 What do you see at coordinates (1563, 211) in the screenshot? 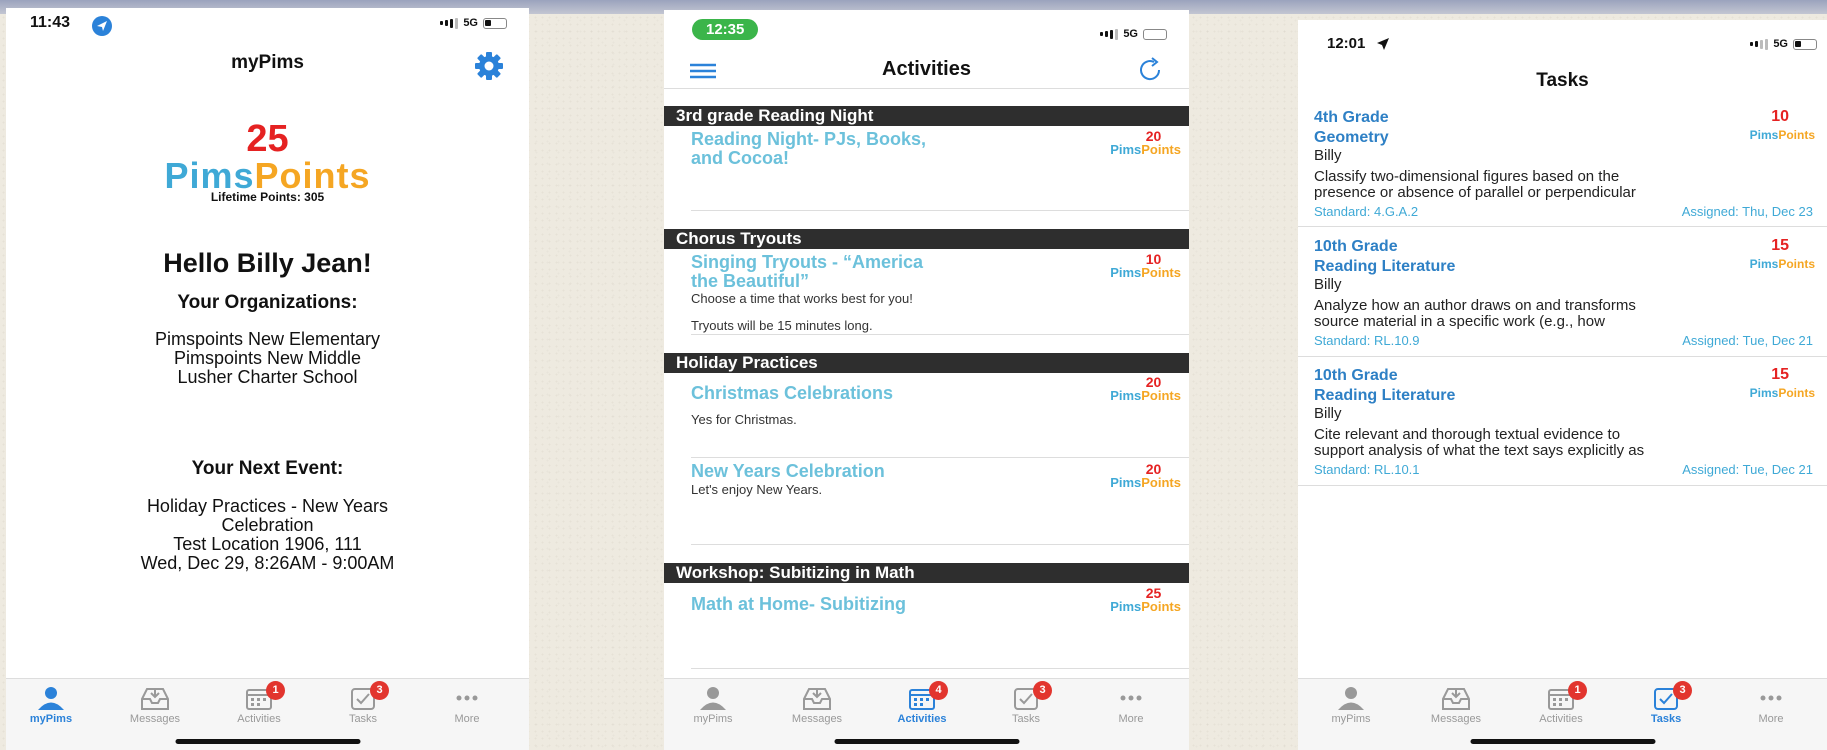
I see `task-meta: Standard: 4.G.A.2 Assigned: Thu, Dec 23` at bounding box center [1563, 211].